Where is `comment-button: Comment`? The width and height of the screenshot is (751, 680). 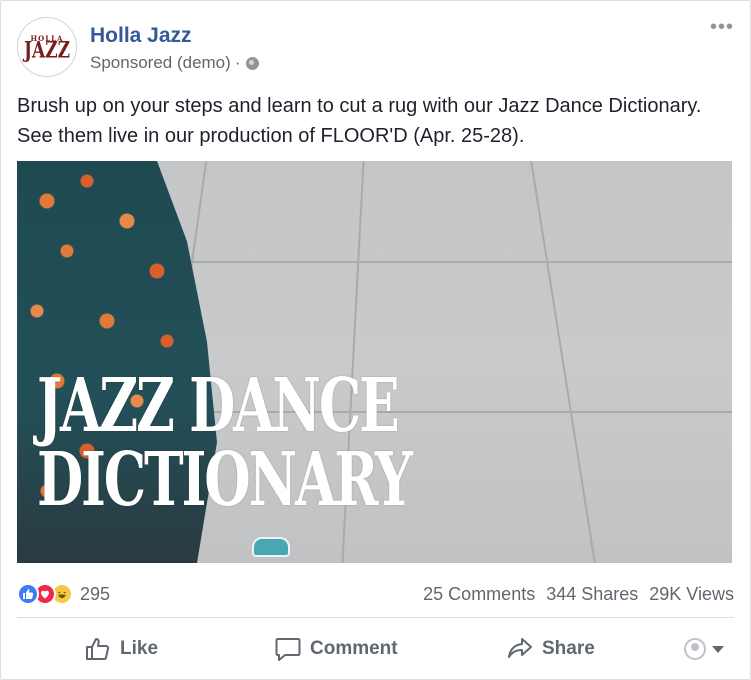 comment-button: Comment is located at coordinates (336, 649).